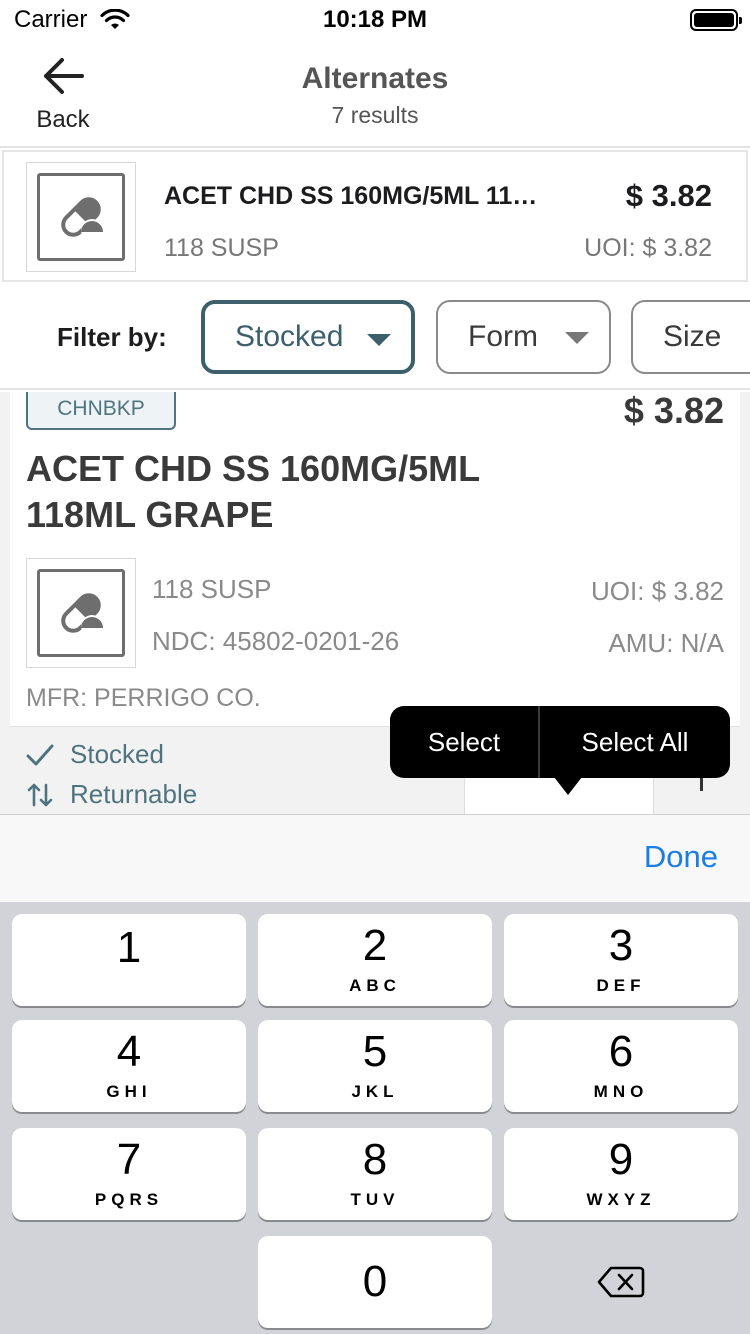 The height and width of the screenshot is (1334, 750). I want to click on key-letters: TUV, so click(375, 1199).